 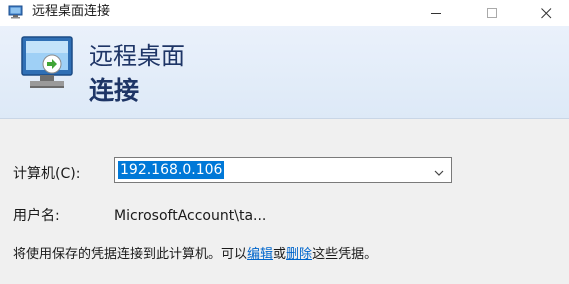 What do you see at coordinates (260, 254) in the screenshot?
I see `edit-credentials-link: 编辑` at bounding box center [260, 254].